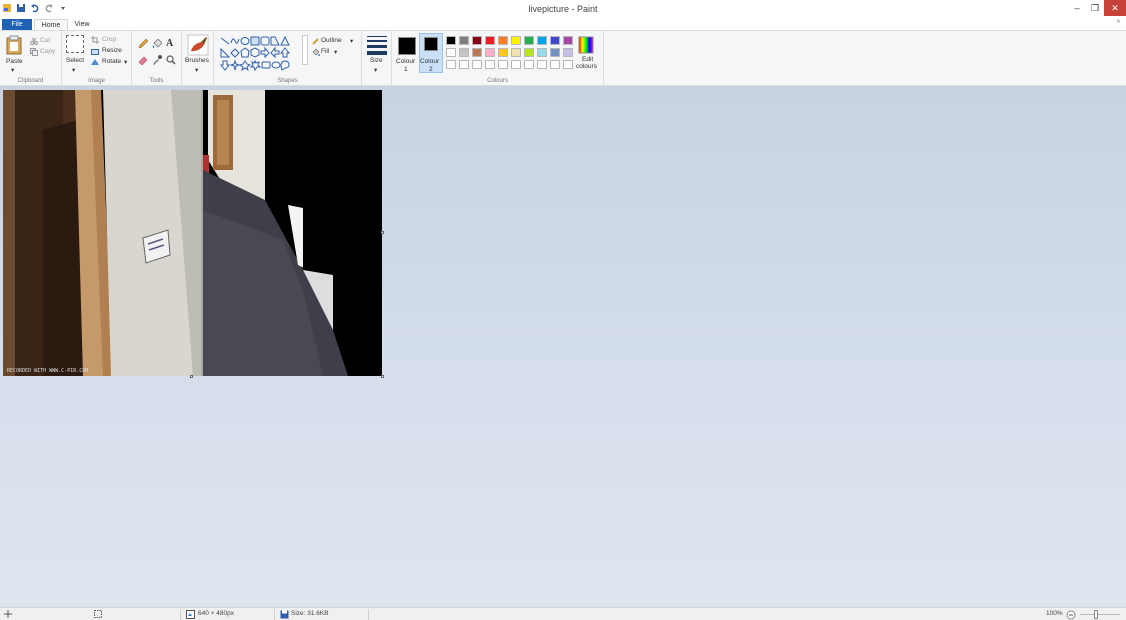 Image resolution: width=1126 pixels, height=620 pixels. What do you see at coordinates (198, 45) in the screenshot?
I see `brushes-icon` at bounding box center [198, 45].